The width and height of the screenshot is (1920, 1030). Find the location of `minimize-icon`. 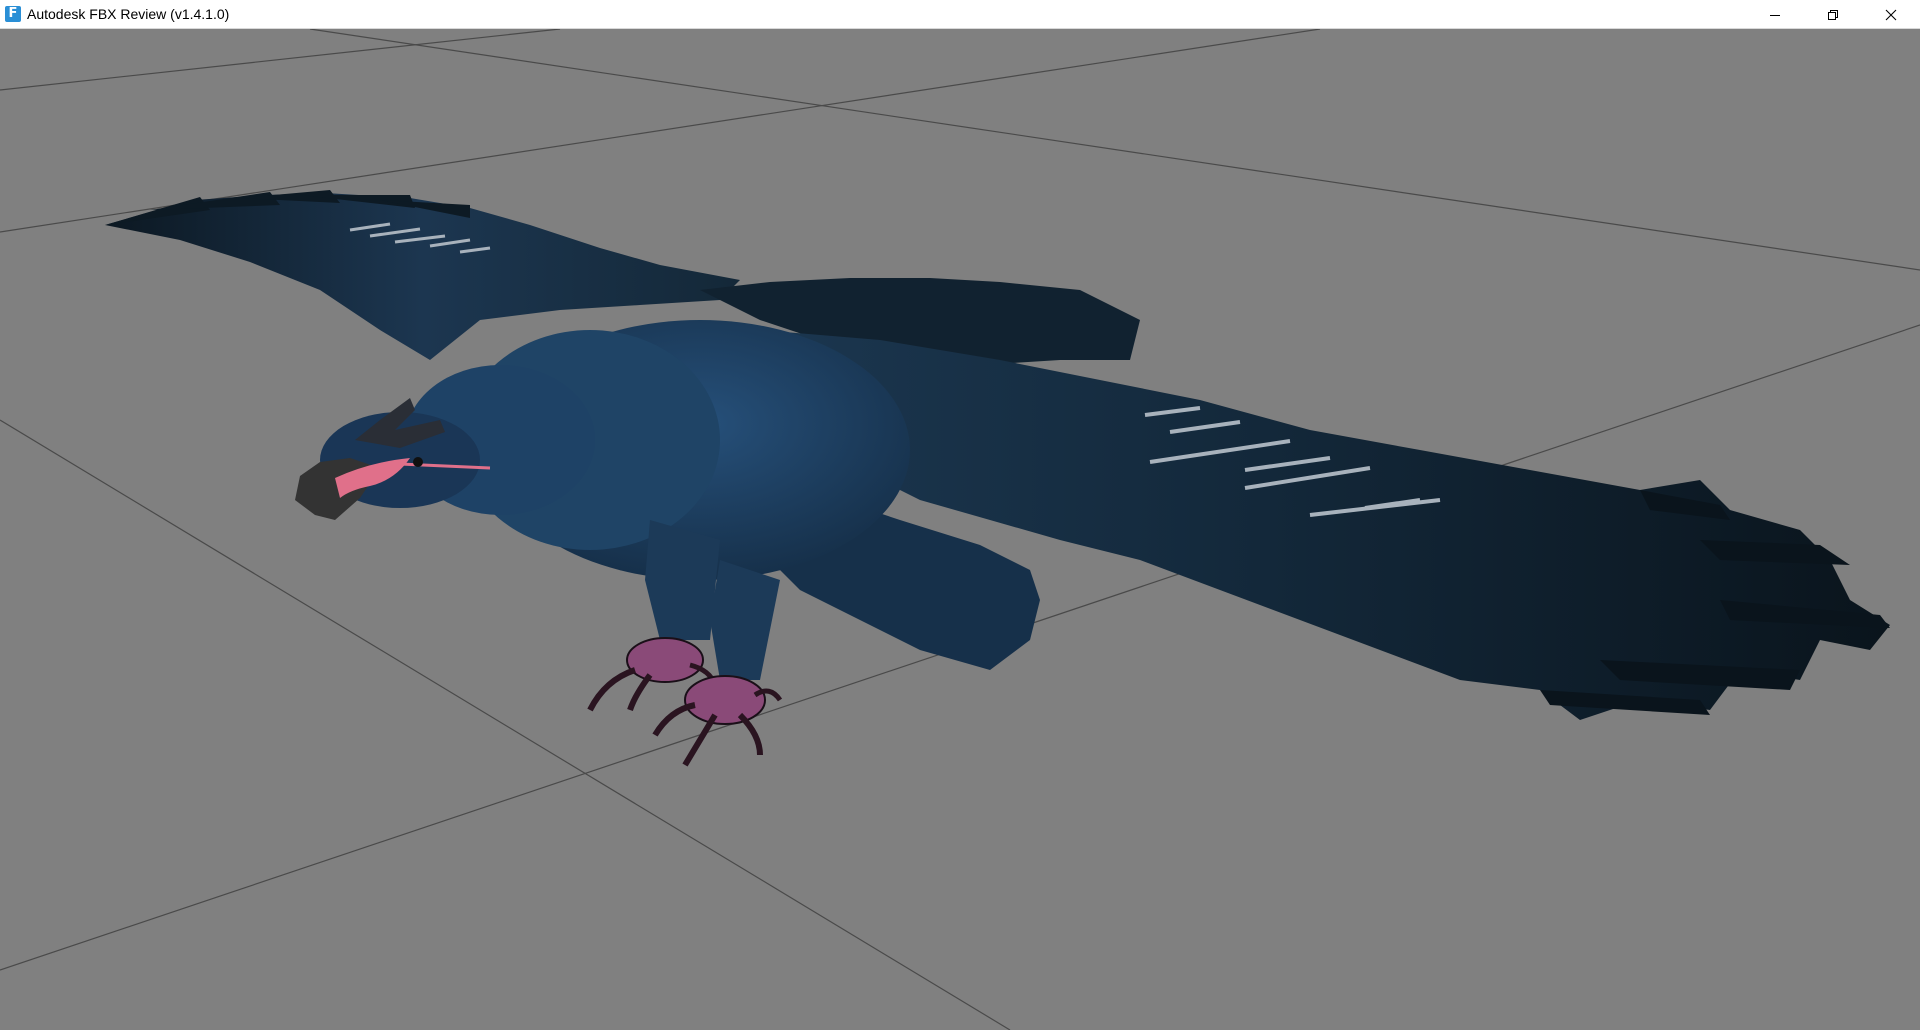

minimize-icon is located at coordinates (1775, 15).